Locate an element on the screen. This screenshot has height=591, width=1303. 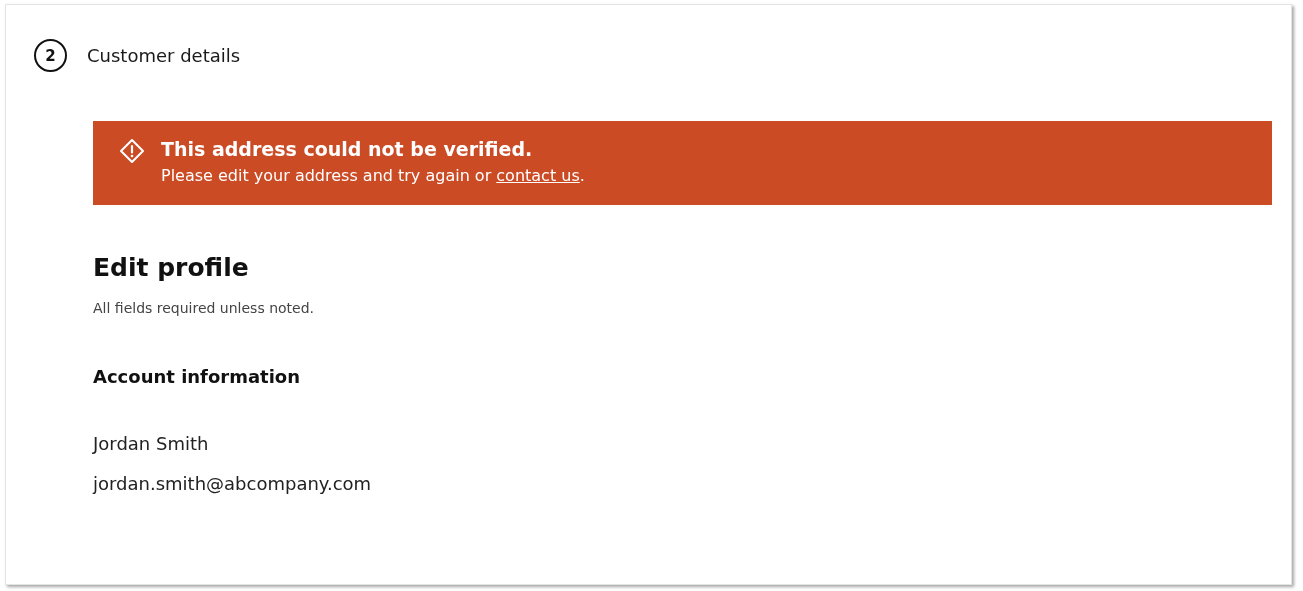
warning-icon is located at coordinates (132, 151).